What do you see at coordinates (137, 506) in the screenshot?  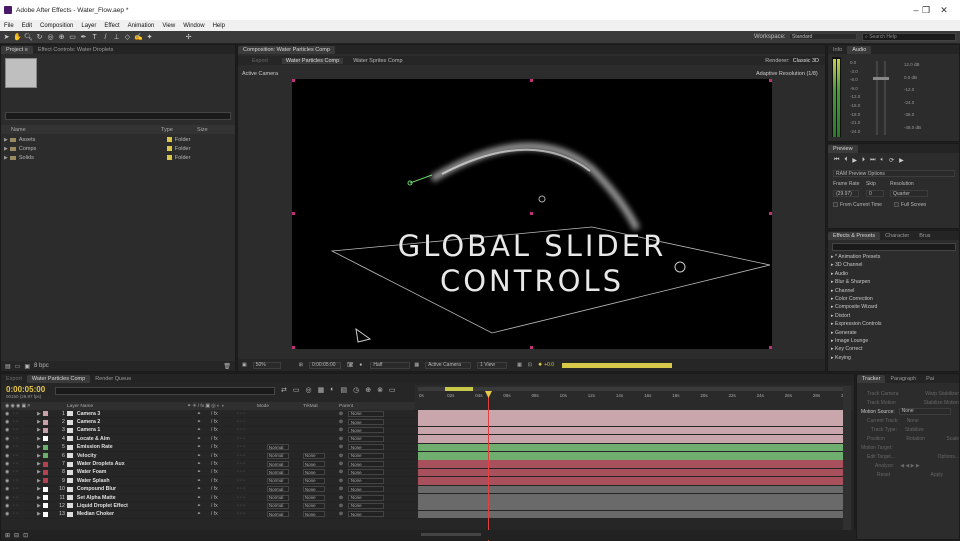 I see `layer-name: Liquid Droplet Effect` at bounding box center [137, 506].